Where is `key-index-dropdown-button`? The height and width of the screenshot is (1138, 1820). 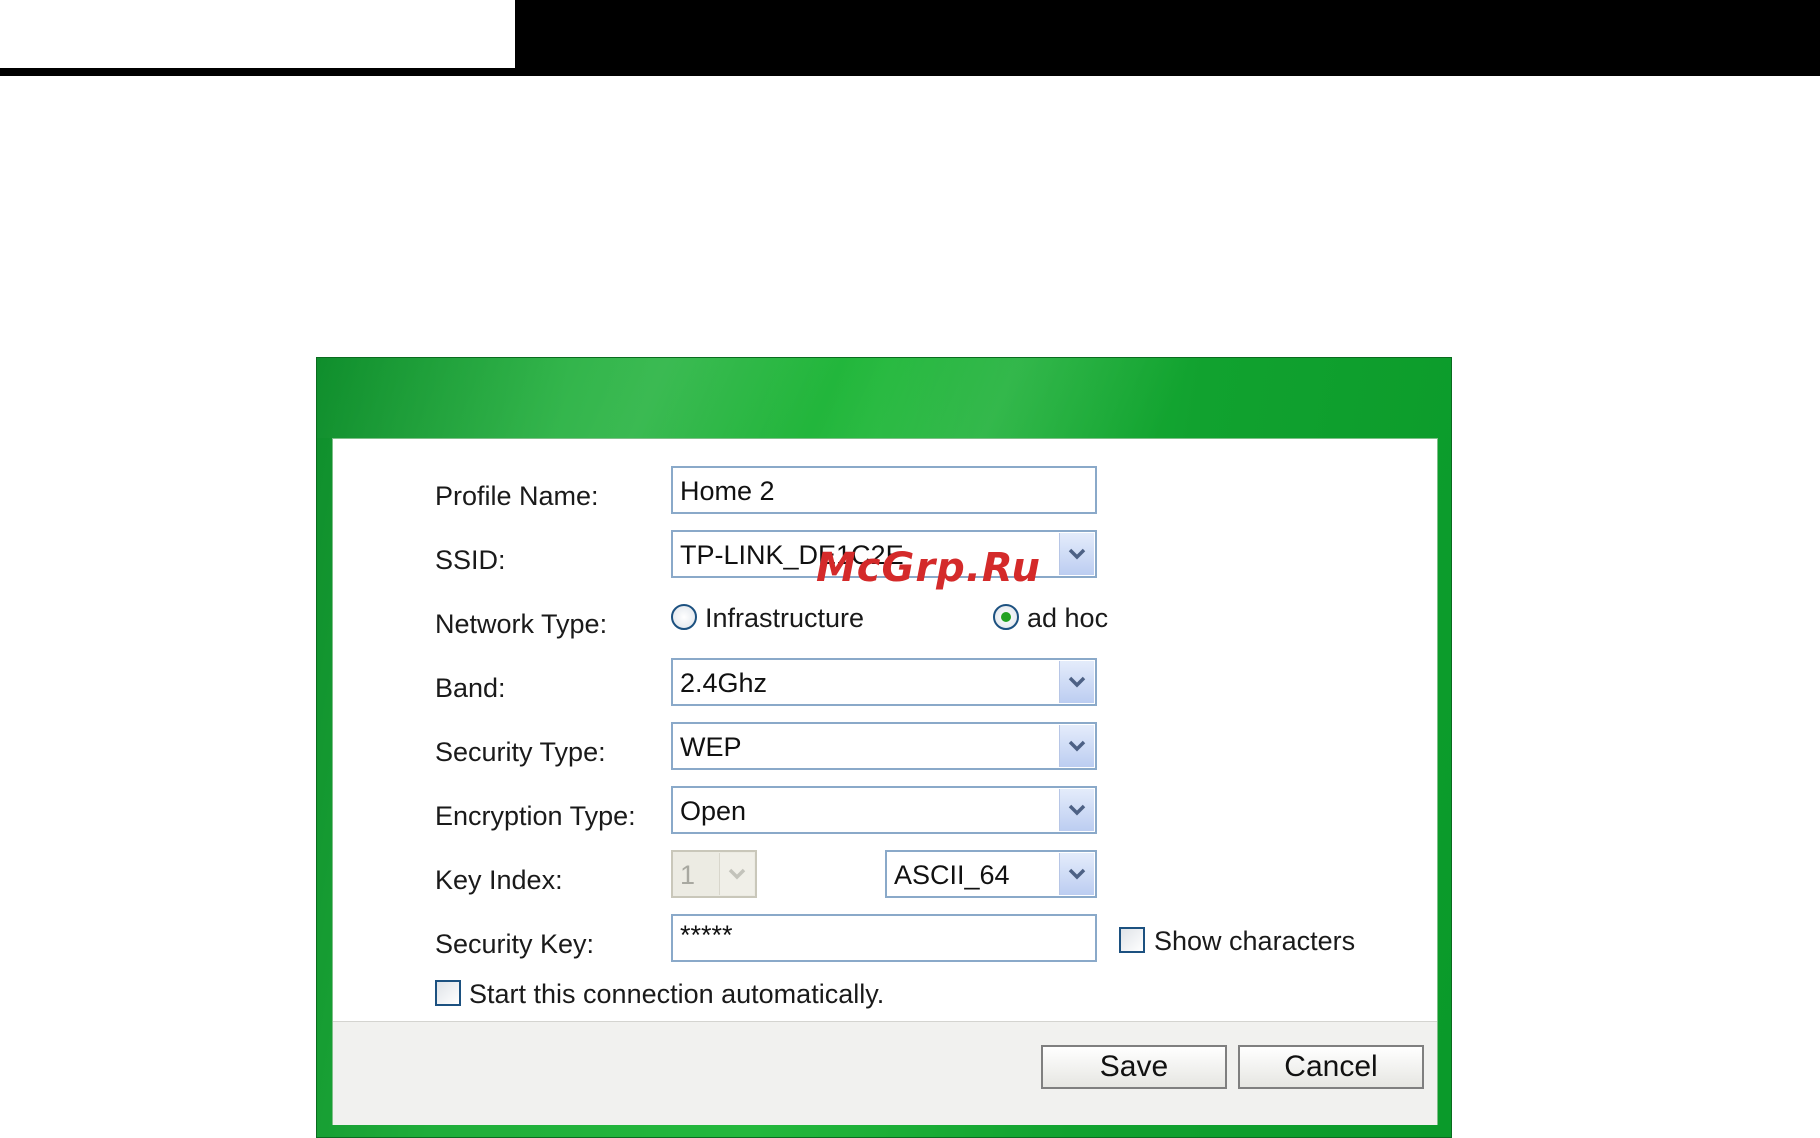
key-index-dropdown-button is located at coordinates (736, 874).